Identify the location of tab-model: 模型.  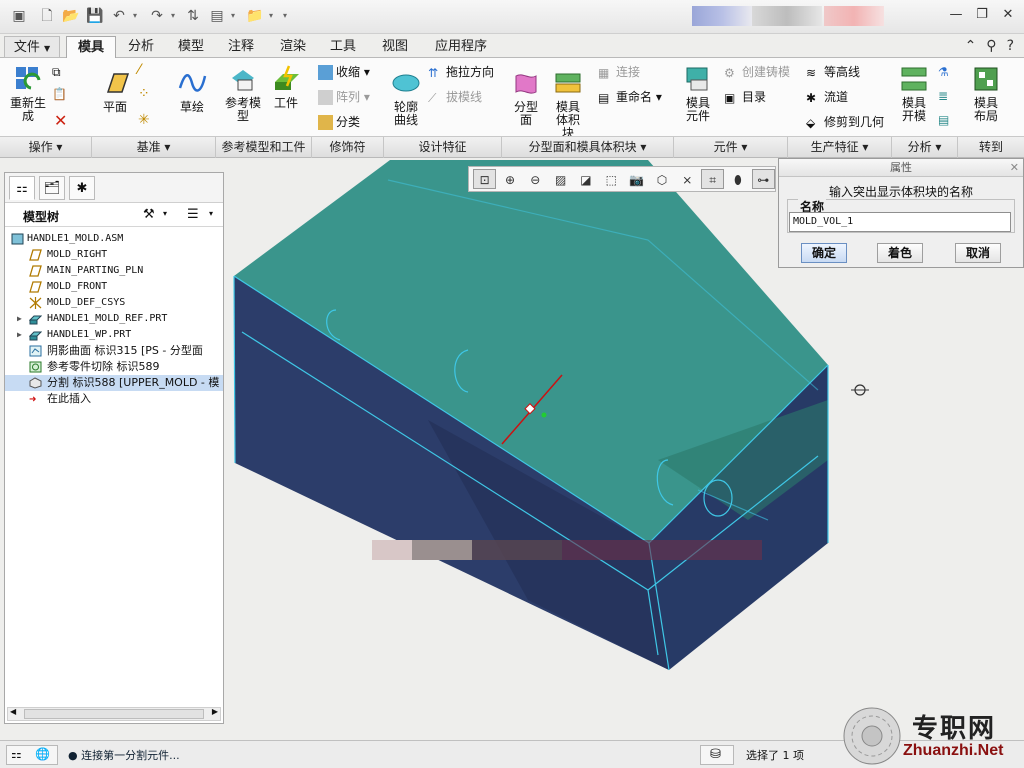
(191, 47).